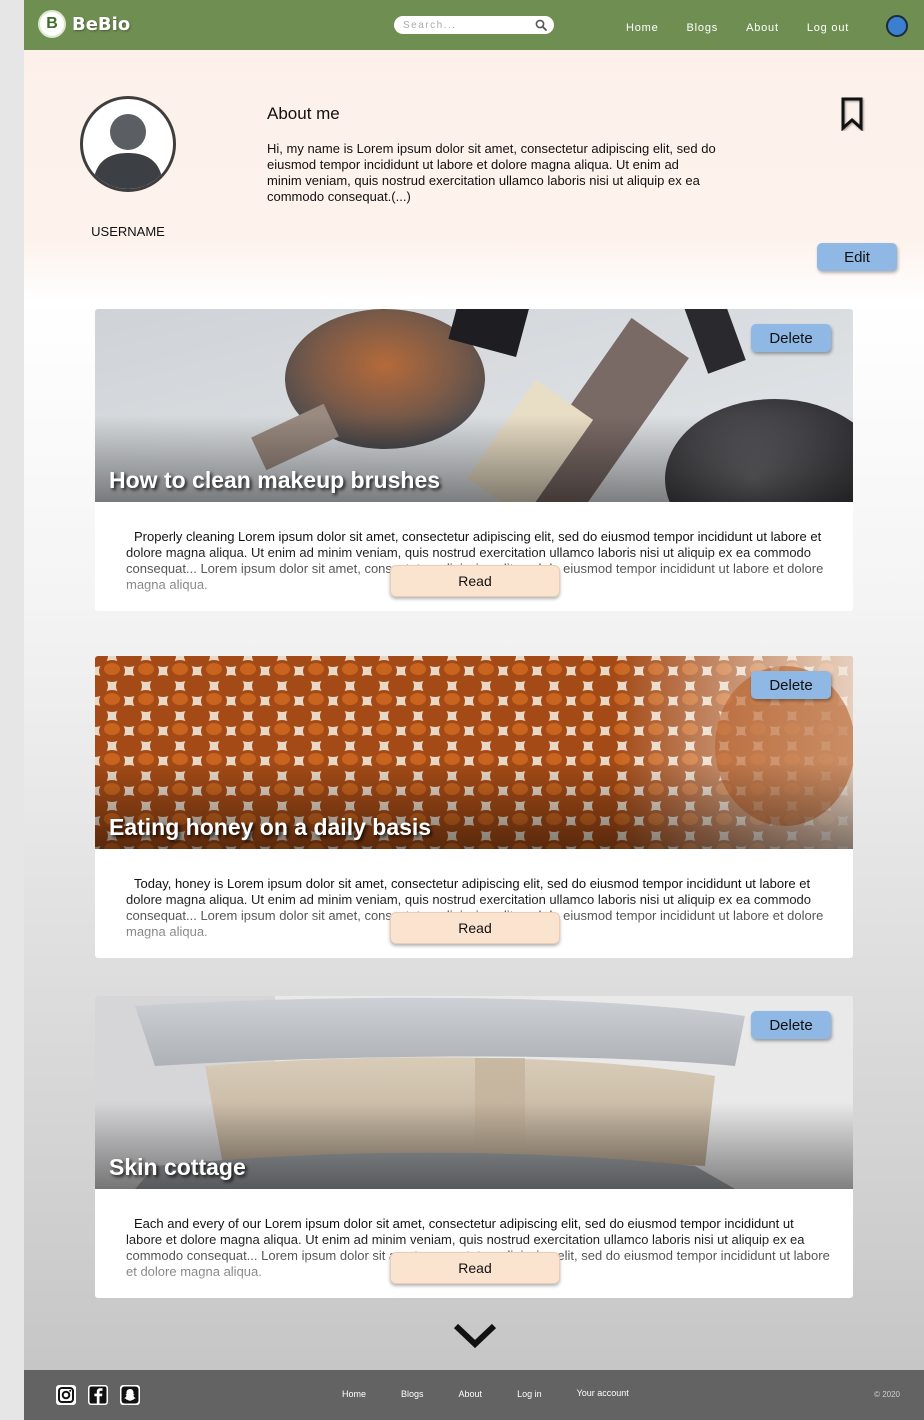  Describe the element at coordinates (275, 480) in the screenshot. I see `post-title: How to clean makeup brushes` at that location.